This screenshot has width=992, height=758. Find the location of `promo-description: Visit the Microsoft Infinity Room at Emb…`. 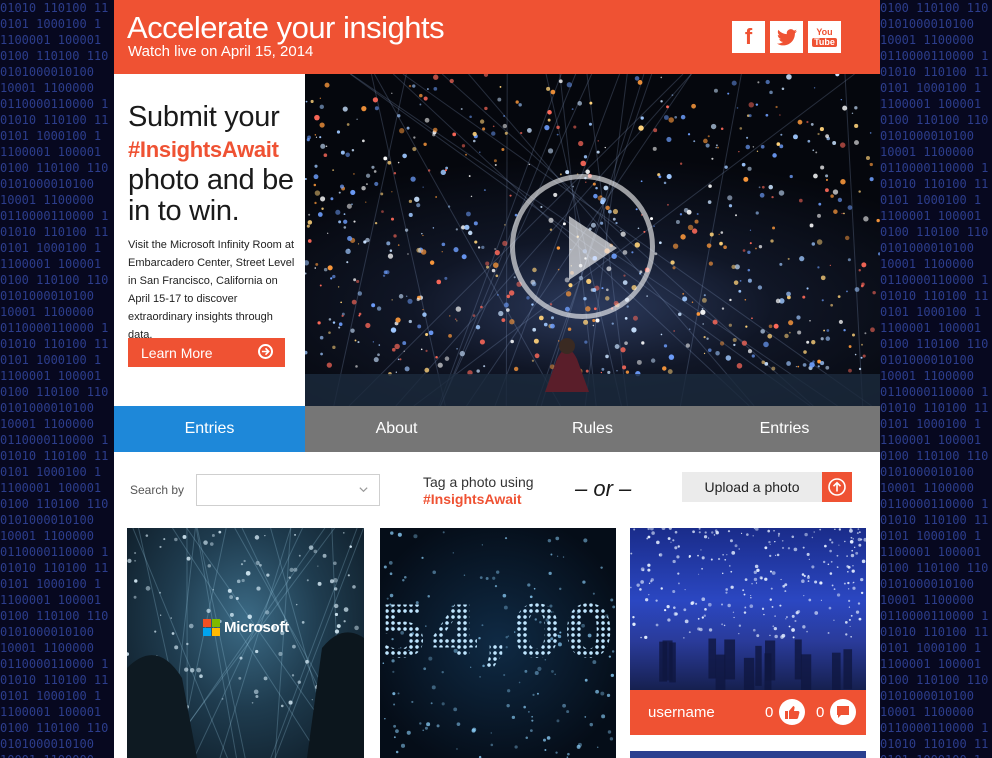

promo-description: Visit the Microsoft Infinity Room at Emb… is located at coordinates (211, 290).